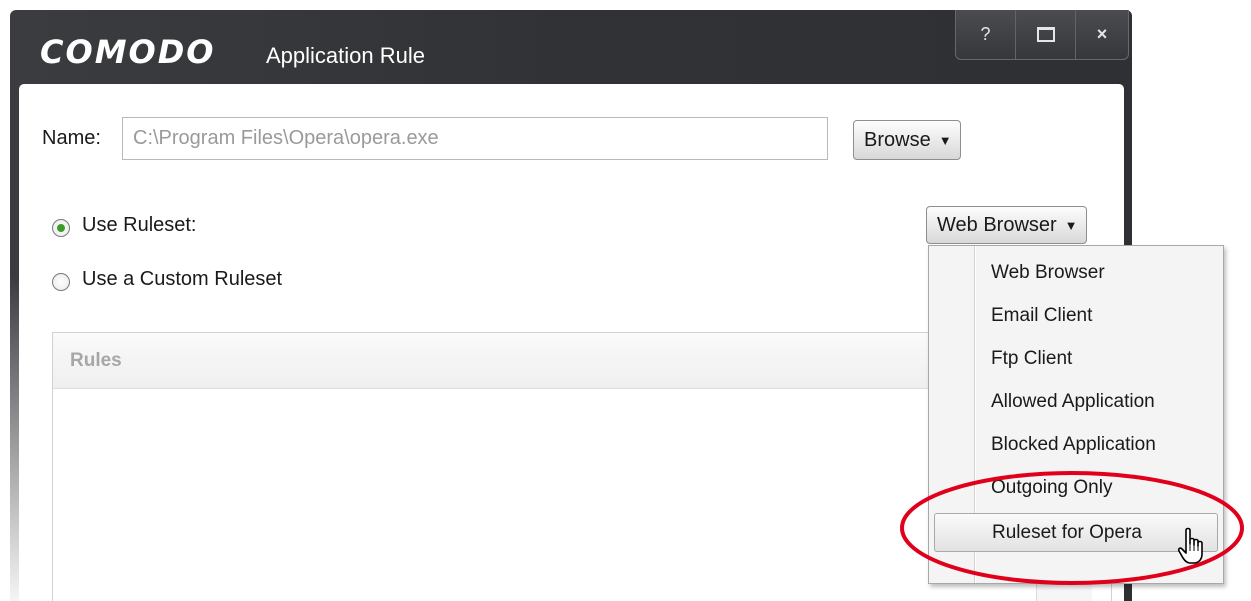 The image size is (1251, 601). What do you see at coordinates (128, 52) in the screenshot?
I see `comodo-logo: COMODO` at bounding box center [128, 52].